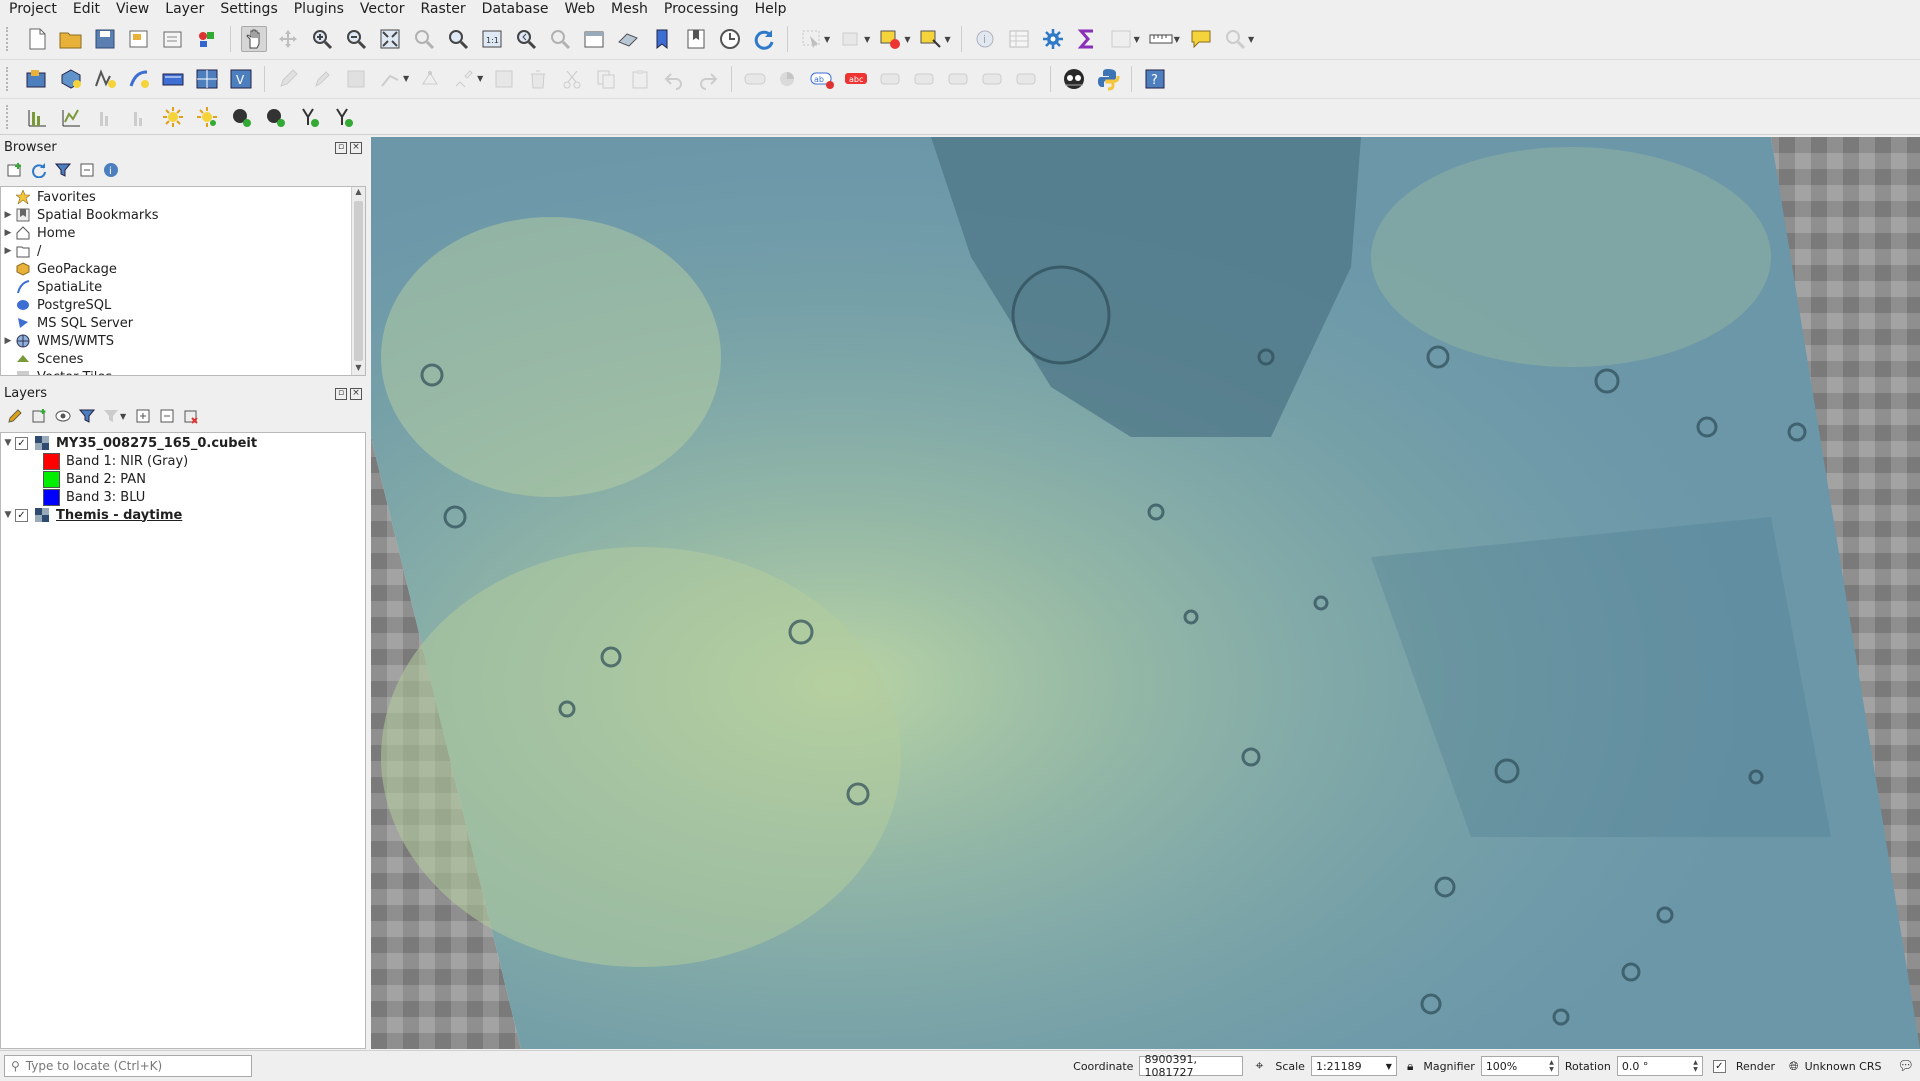  I want to click on zoom-in-icon, so click(322, 39).